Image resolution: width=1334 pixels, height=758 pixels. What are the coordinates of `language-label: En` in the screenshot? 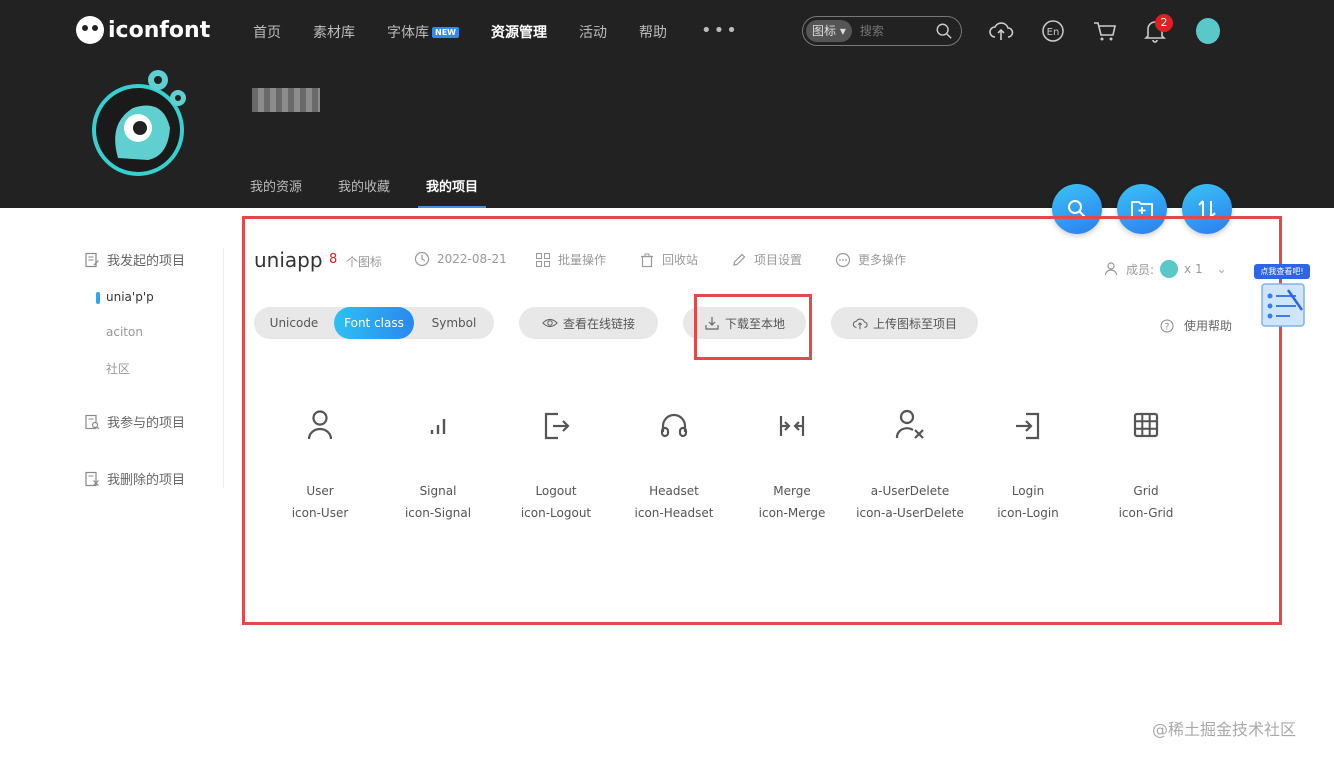 It's located at (1053, 32).